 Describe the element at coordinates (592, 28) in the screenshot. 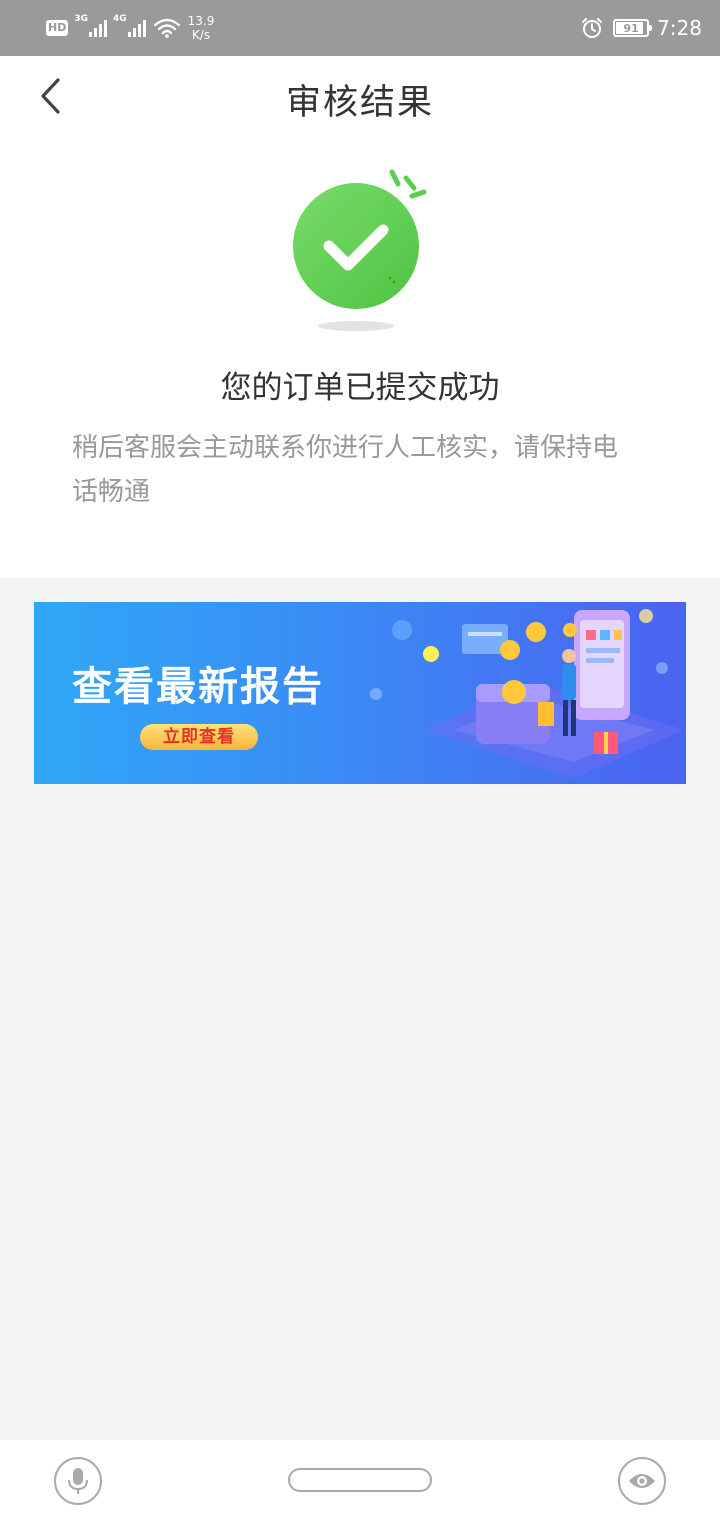

I see `alarm-icon` at that location.